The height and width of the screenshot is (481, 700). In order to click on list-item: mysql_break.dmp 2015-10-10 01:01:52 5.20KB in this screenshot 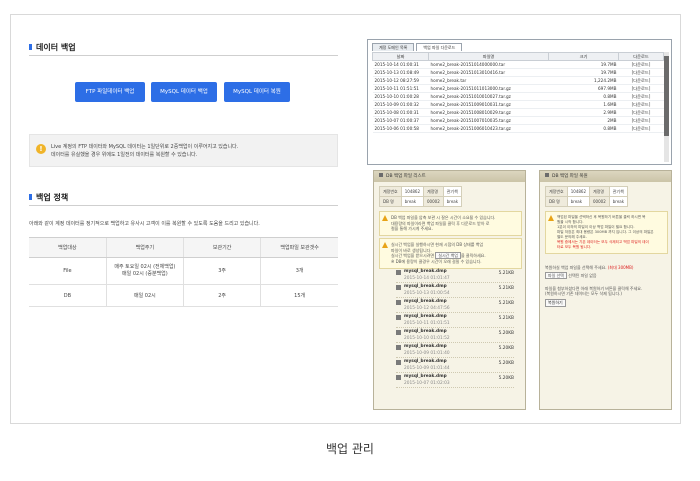, I will do `click(455, 335)`.